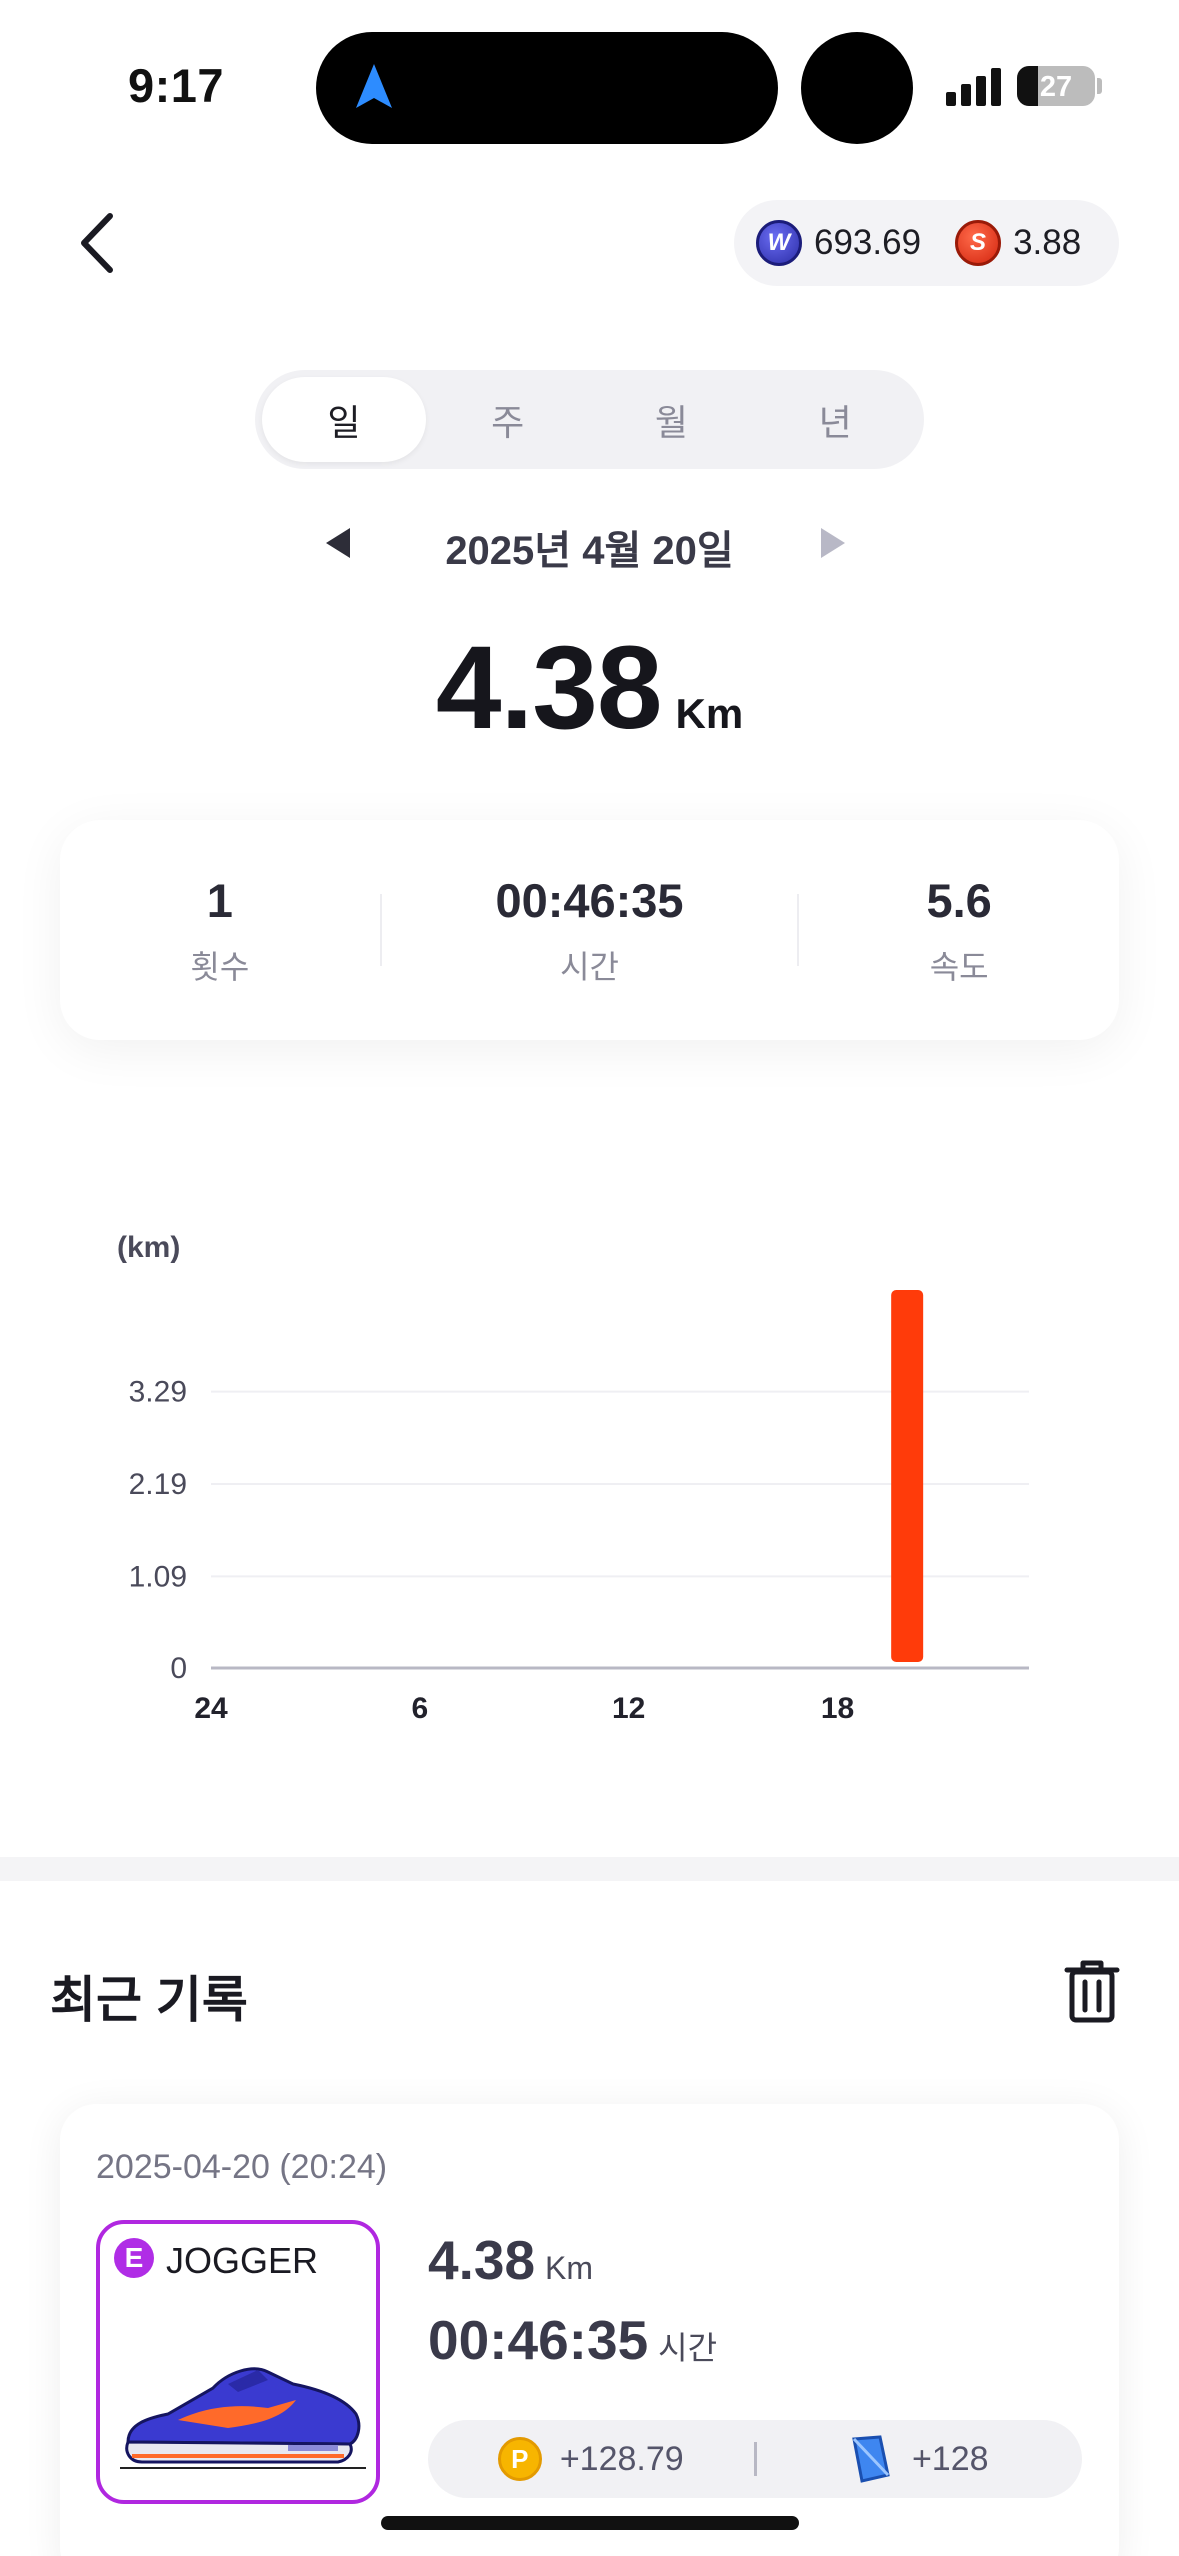 This screenshot has width=1179, height=2556. I want to click on battery-level: 27, so click(1056, 87).